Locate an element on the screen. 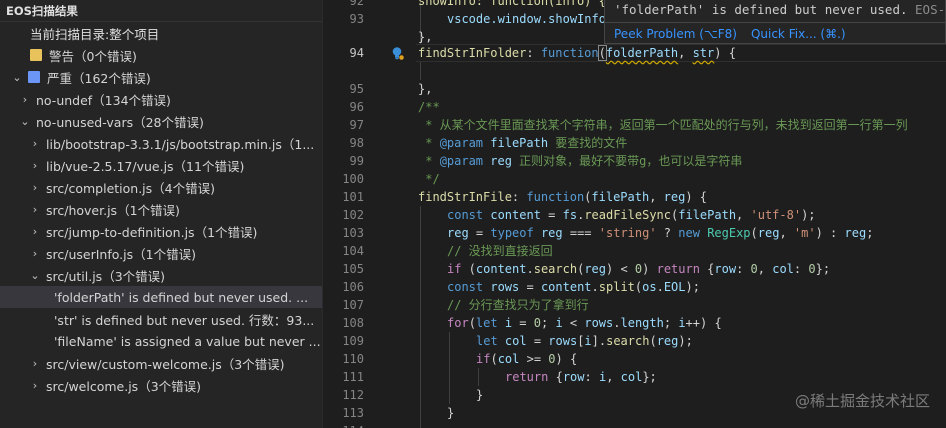 This screenshot has height=428, width=946. code-text: rows is located at coordinates (563, 341).